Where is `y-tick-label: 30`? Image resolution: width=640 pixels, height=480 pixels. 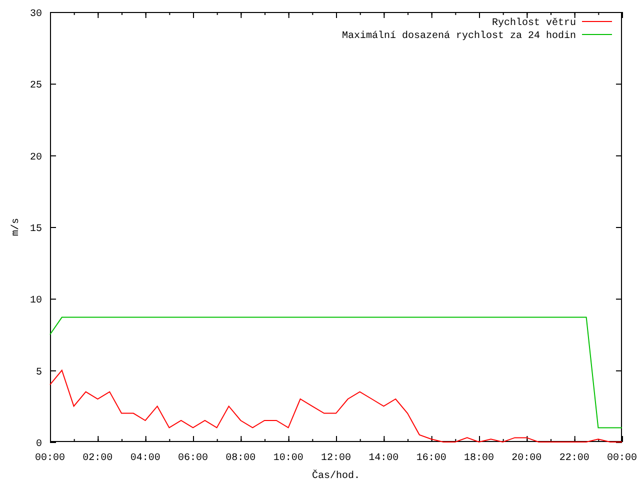 y-tick-label: 30 is located at coordinates (36, 14).